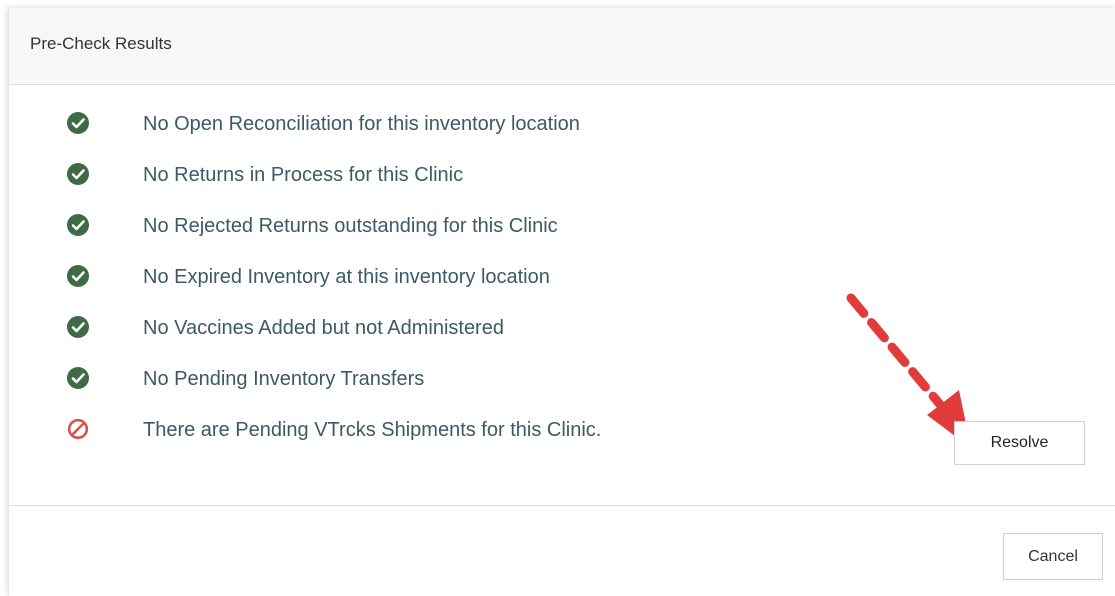 The height and width of the screenshot is (596, 1115). Describe the element at coordinates (78, 429) in the screenshot. I see `prohibited-icon` at that location.